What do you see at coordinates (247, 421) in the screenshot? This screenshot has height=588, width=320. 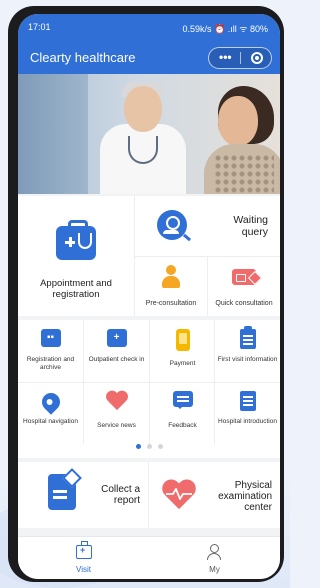 I see `grid-label: Hospital introduction` at bounding box center [247, 421].